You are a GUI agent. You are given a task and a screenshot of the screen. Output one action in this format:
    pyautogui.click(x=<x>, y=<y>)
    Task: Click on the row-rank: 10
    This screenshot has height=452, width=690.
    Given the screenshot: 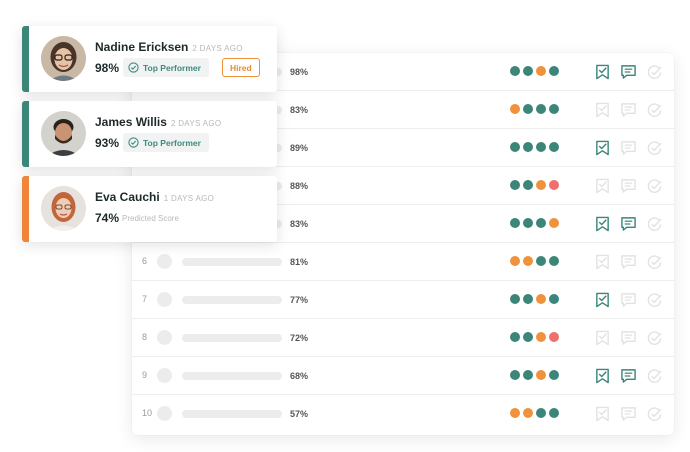 What is the action you would take?
    pyautogui.click(x=147, y=413)
    